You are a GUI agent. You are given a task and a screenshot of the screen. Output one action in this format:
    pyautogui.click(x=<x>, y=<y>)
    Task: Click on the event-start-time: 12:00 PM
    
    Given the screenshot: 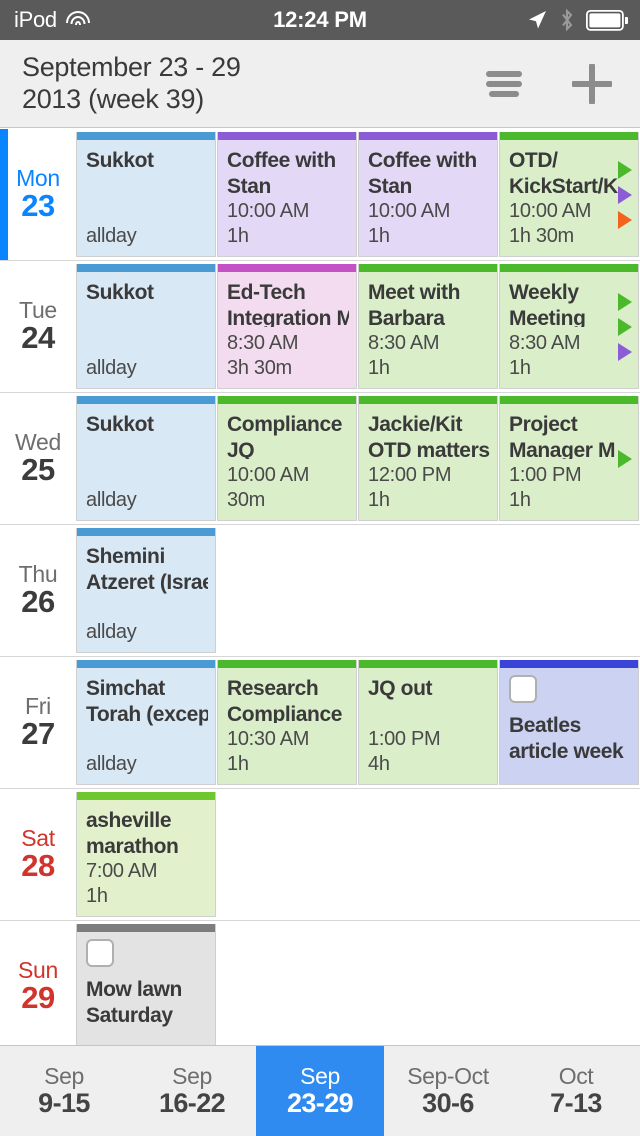 What is the action you would take?
    pyautogui.click(x=410, y=475)
    